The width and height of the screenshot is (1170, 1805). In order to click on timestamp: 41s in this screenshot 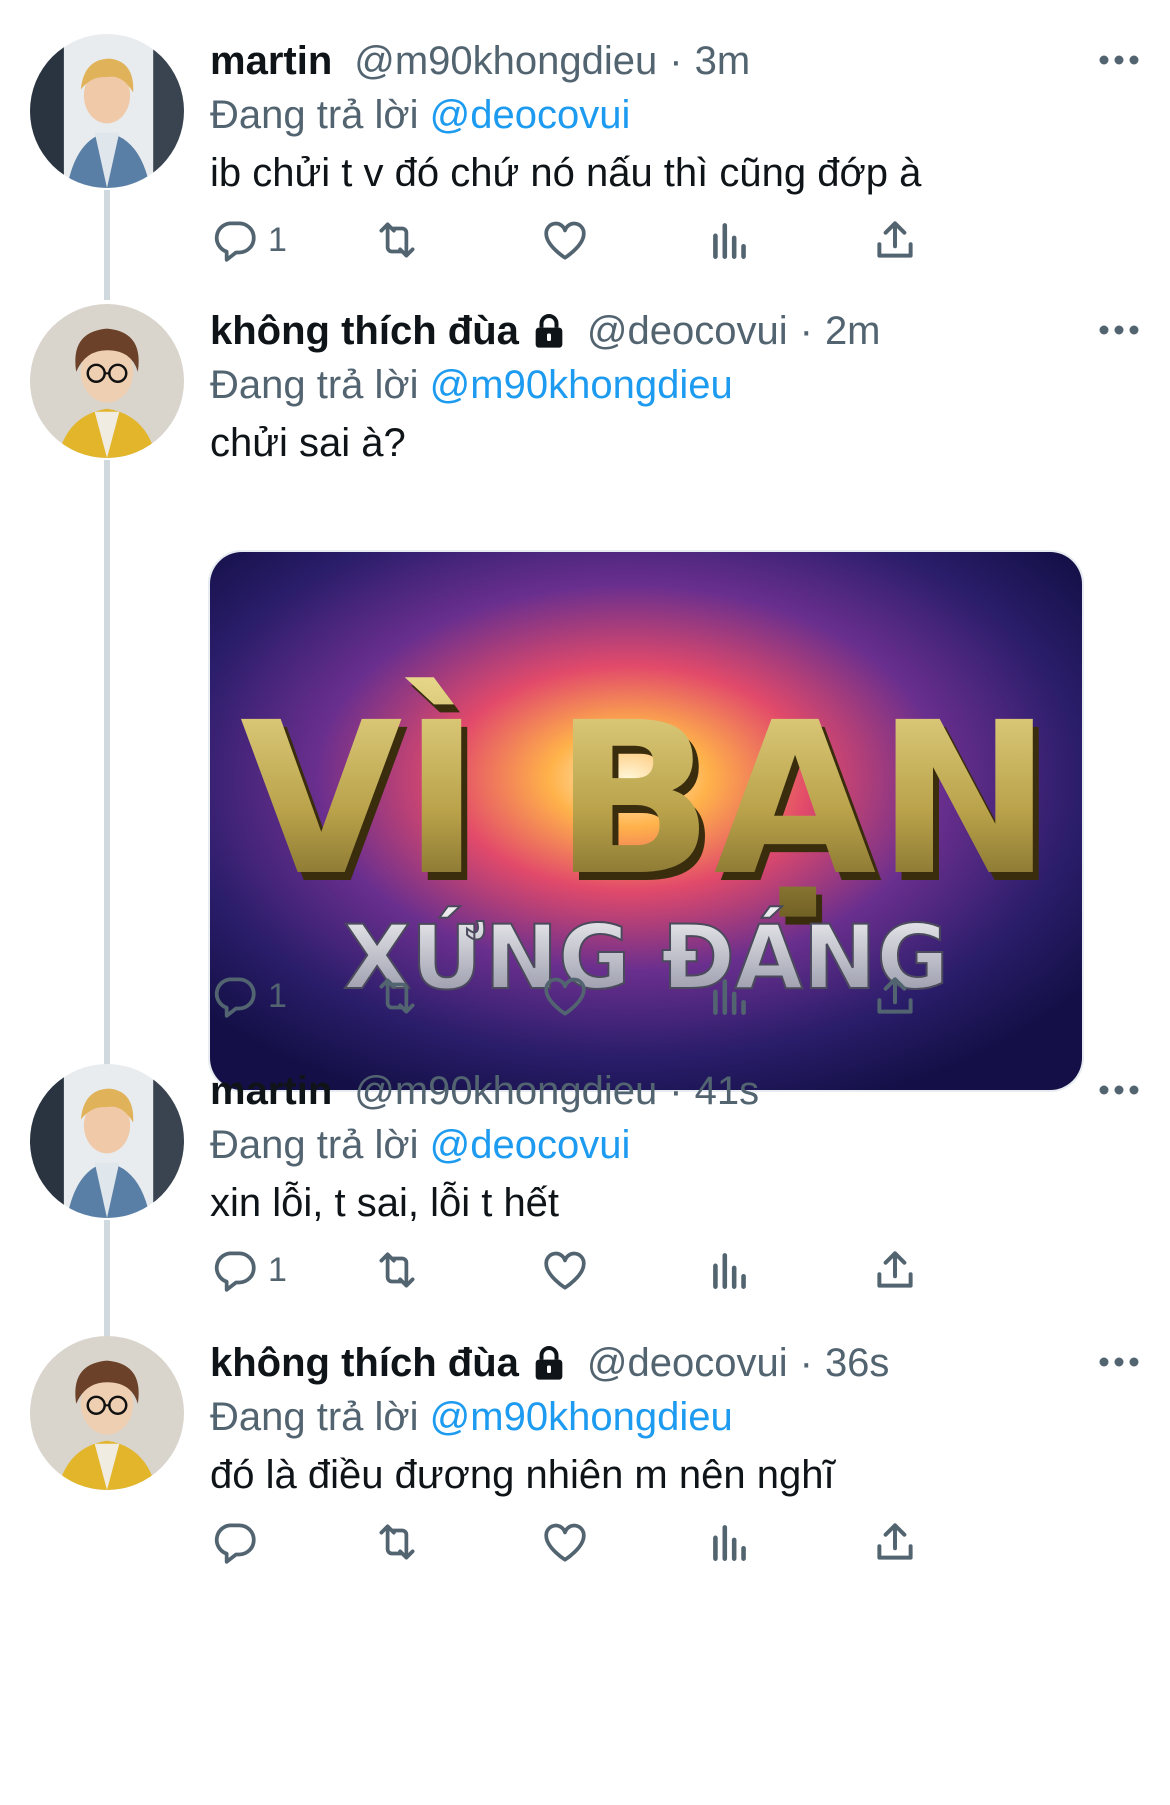, I will do `click(727, 1091)`.